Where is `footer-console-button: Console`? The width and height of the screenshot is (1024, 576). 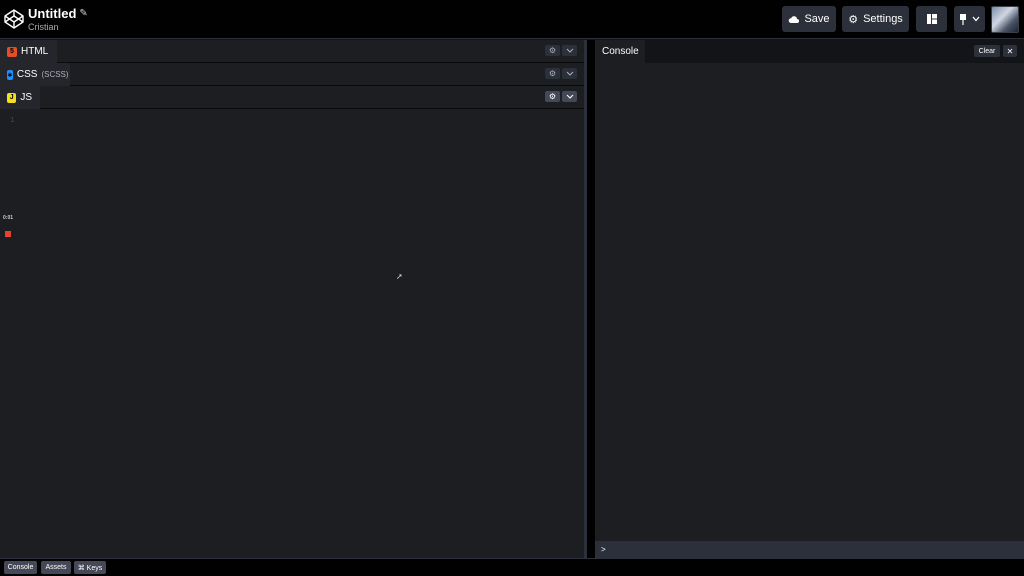 footer-console-button: Console is located at coordinates (20, 567).